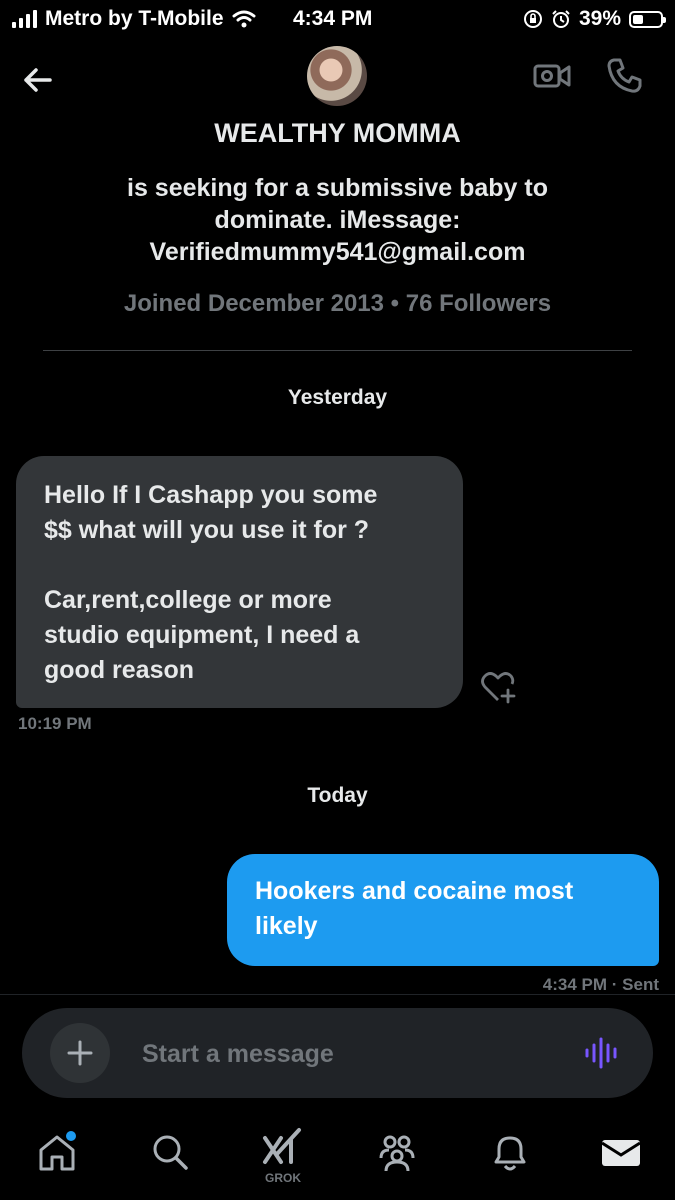 This screenshot has height=1200, width=675. I want to click on battery-label: 39%, so click(599, 18).